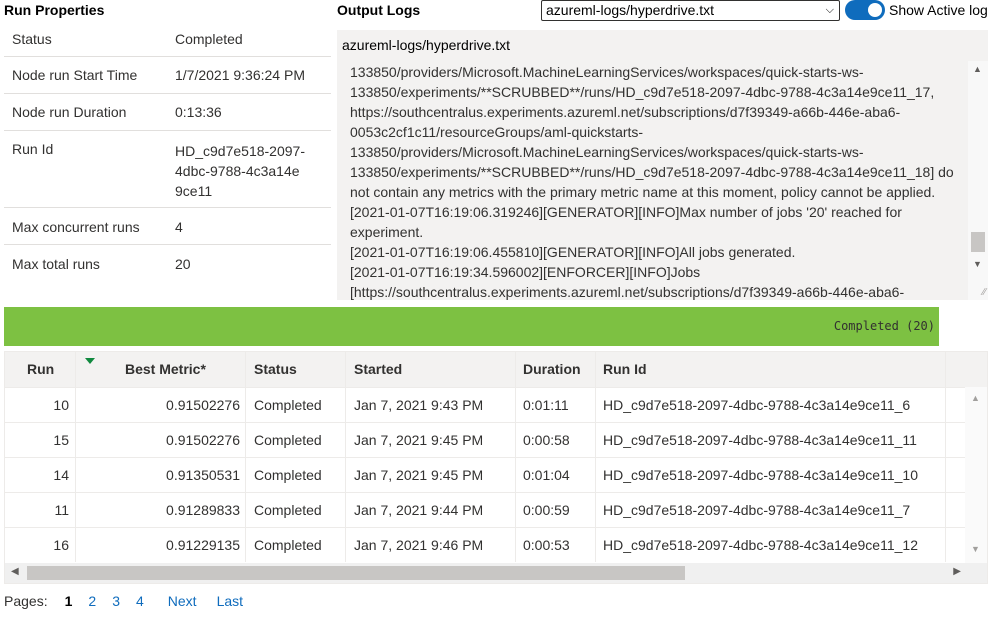  What do you see at coordinates (61, 475) in the screenshot?
I see `cell-run: 14` at bounding box center [61, 475].